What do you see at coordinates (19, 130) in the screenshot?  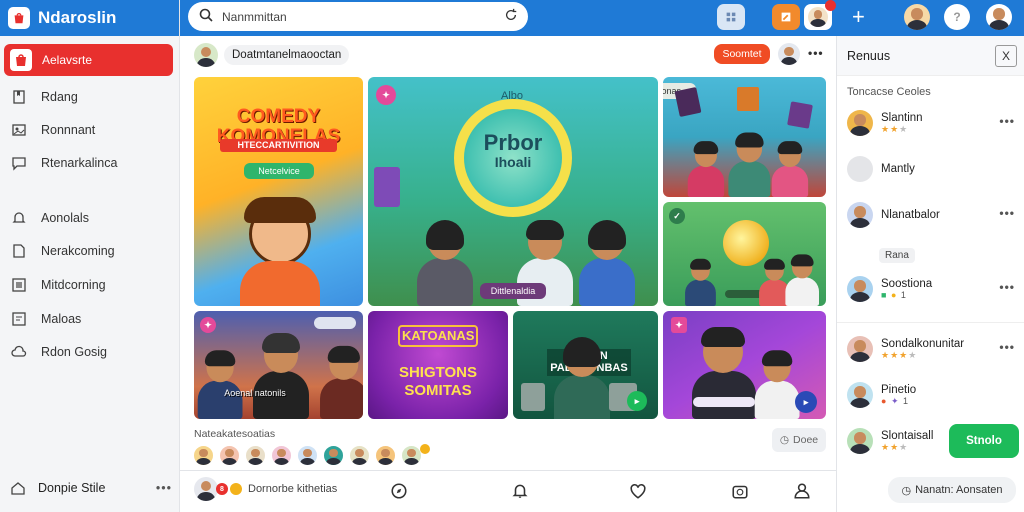 I see `image-icon` at bounding box center [19, 130].